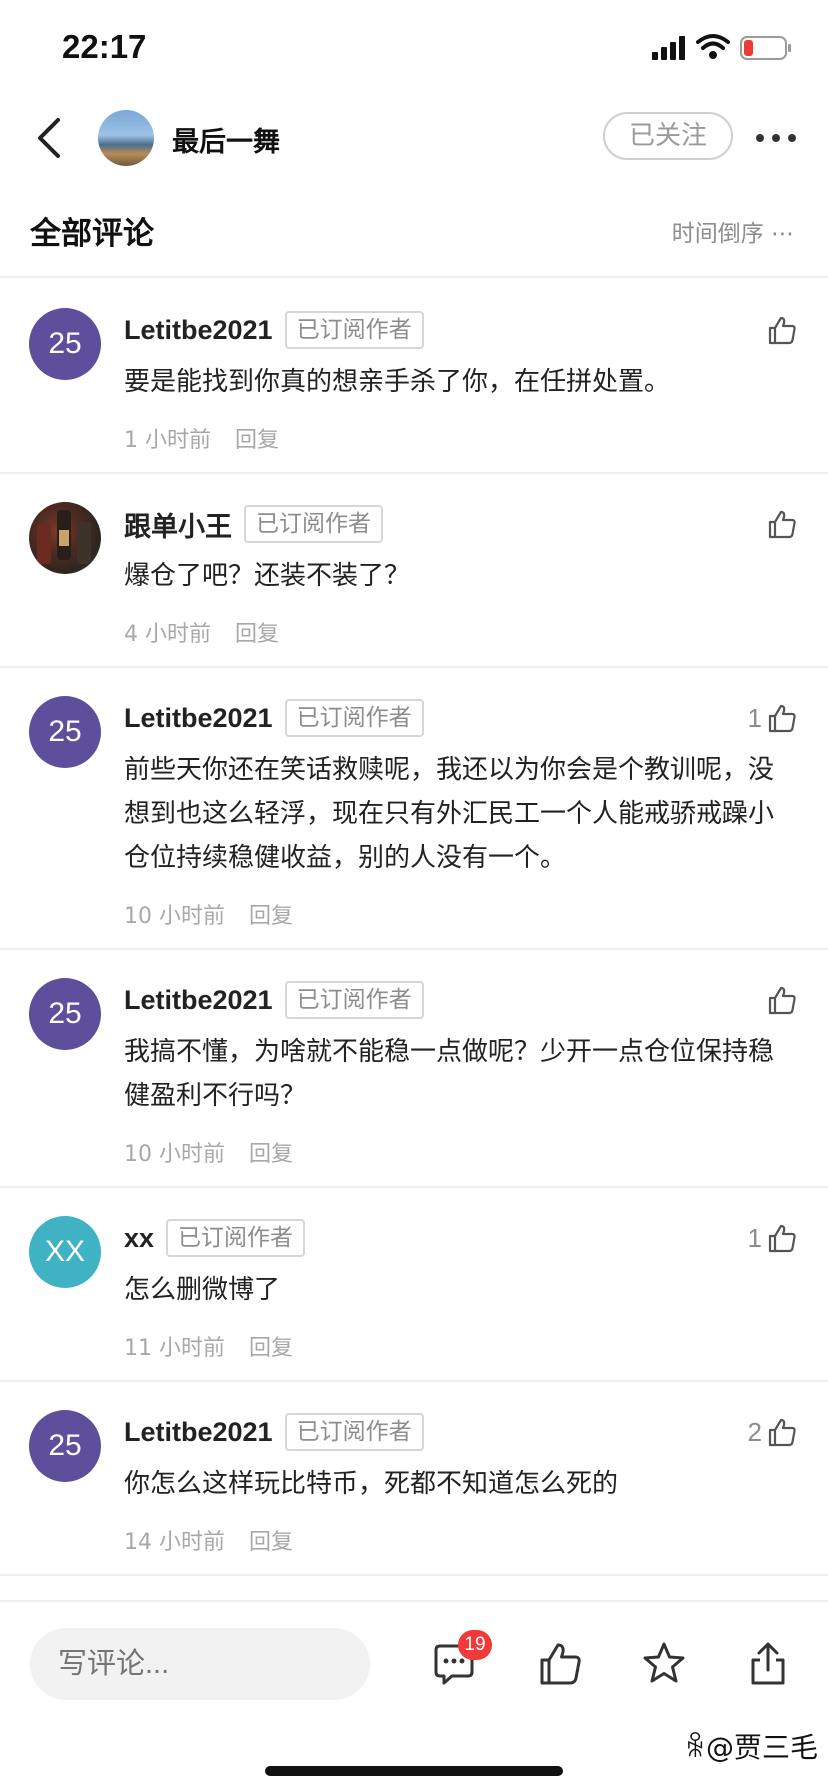  Describe the element at coordinates (371, 1484) in the screenshot. I see `comment-text: 你怎么这样玩比特币，死都不知道怎么死的` at that location.